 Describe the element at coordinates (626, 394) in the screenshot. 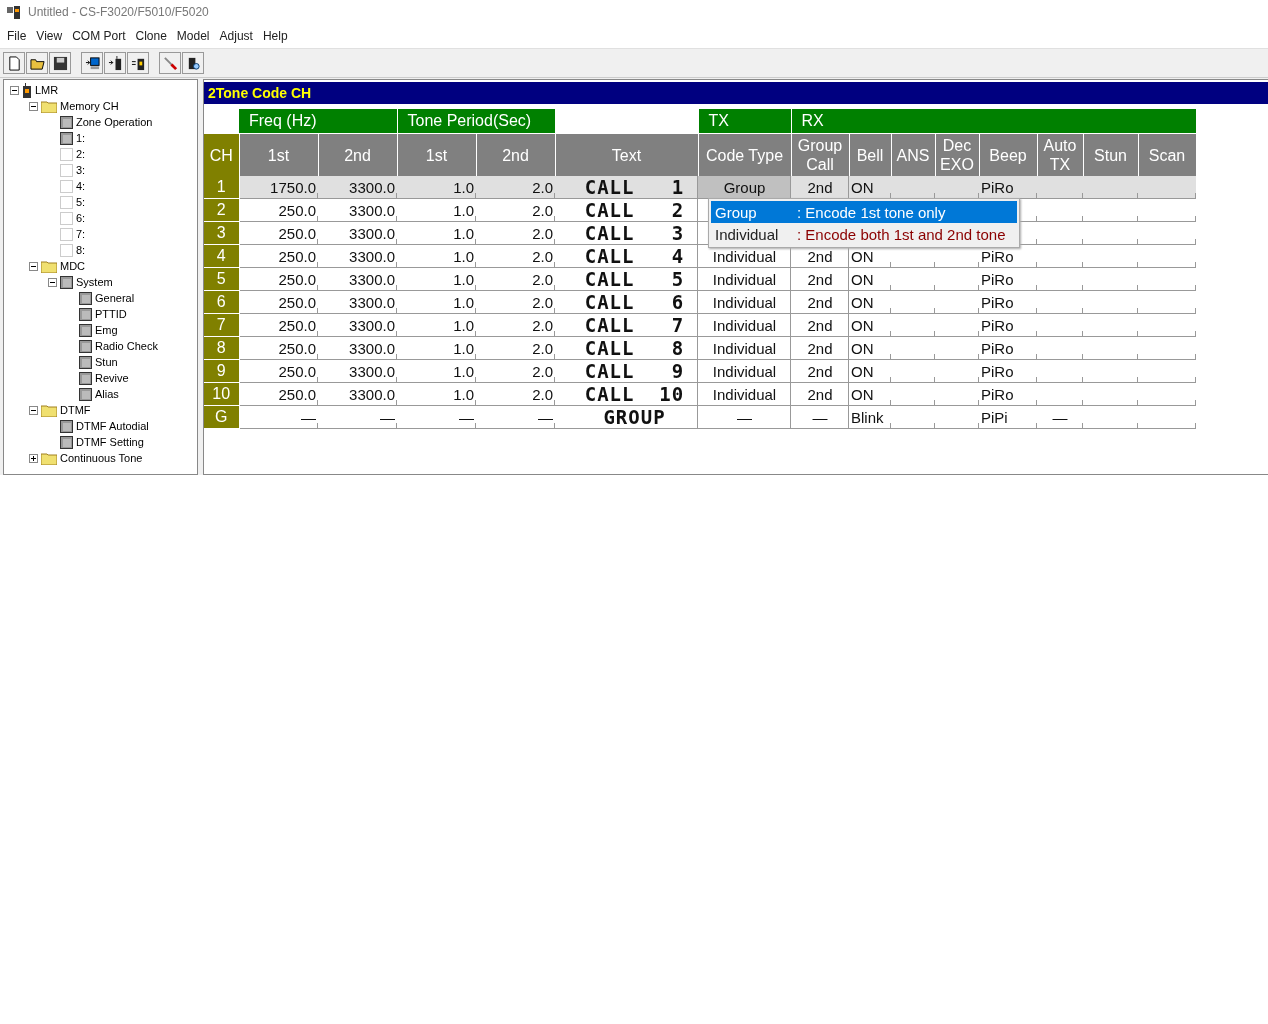

I see `lcd-text-cell: CALL 10` at that location.